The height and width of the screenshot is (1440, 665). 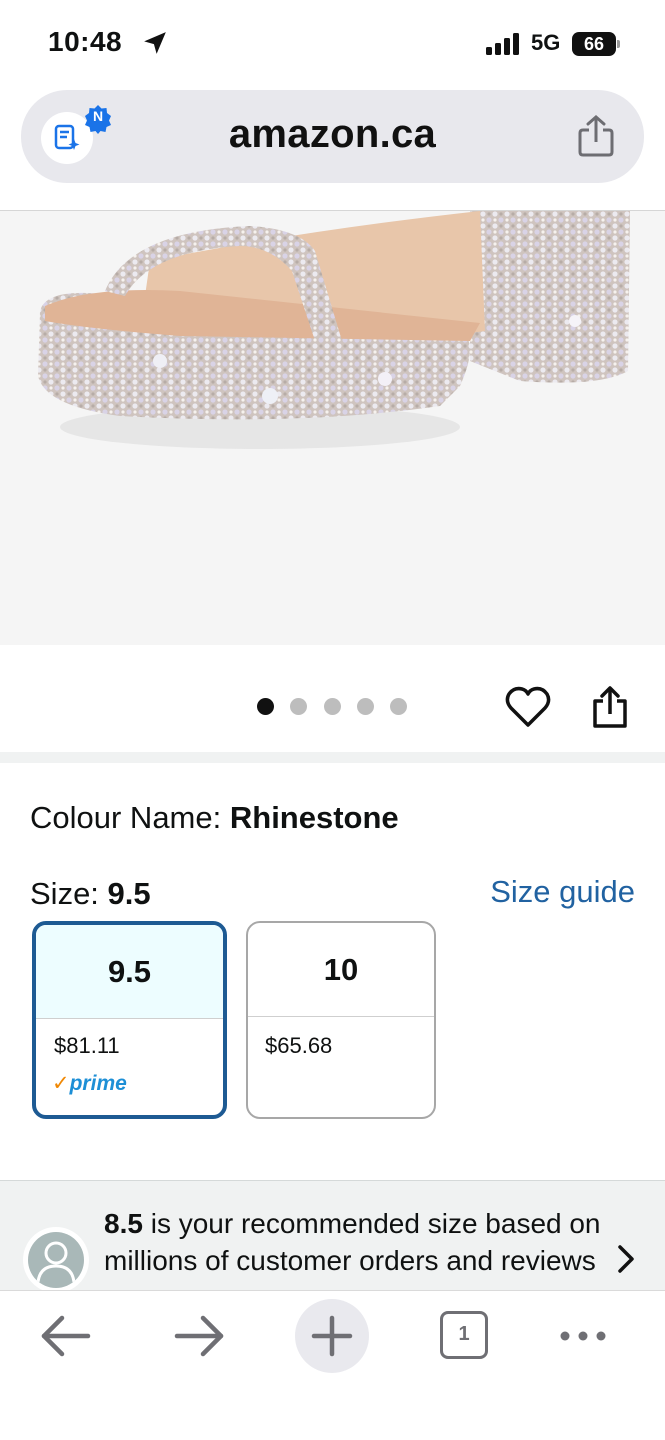 What do you see at coordinates (626, 1259) in the screenshot?
I see `chevron-right-icon` at bounding box center [626, 1259].